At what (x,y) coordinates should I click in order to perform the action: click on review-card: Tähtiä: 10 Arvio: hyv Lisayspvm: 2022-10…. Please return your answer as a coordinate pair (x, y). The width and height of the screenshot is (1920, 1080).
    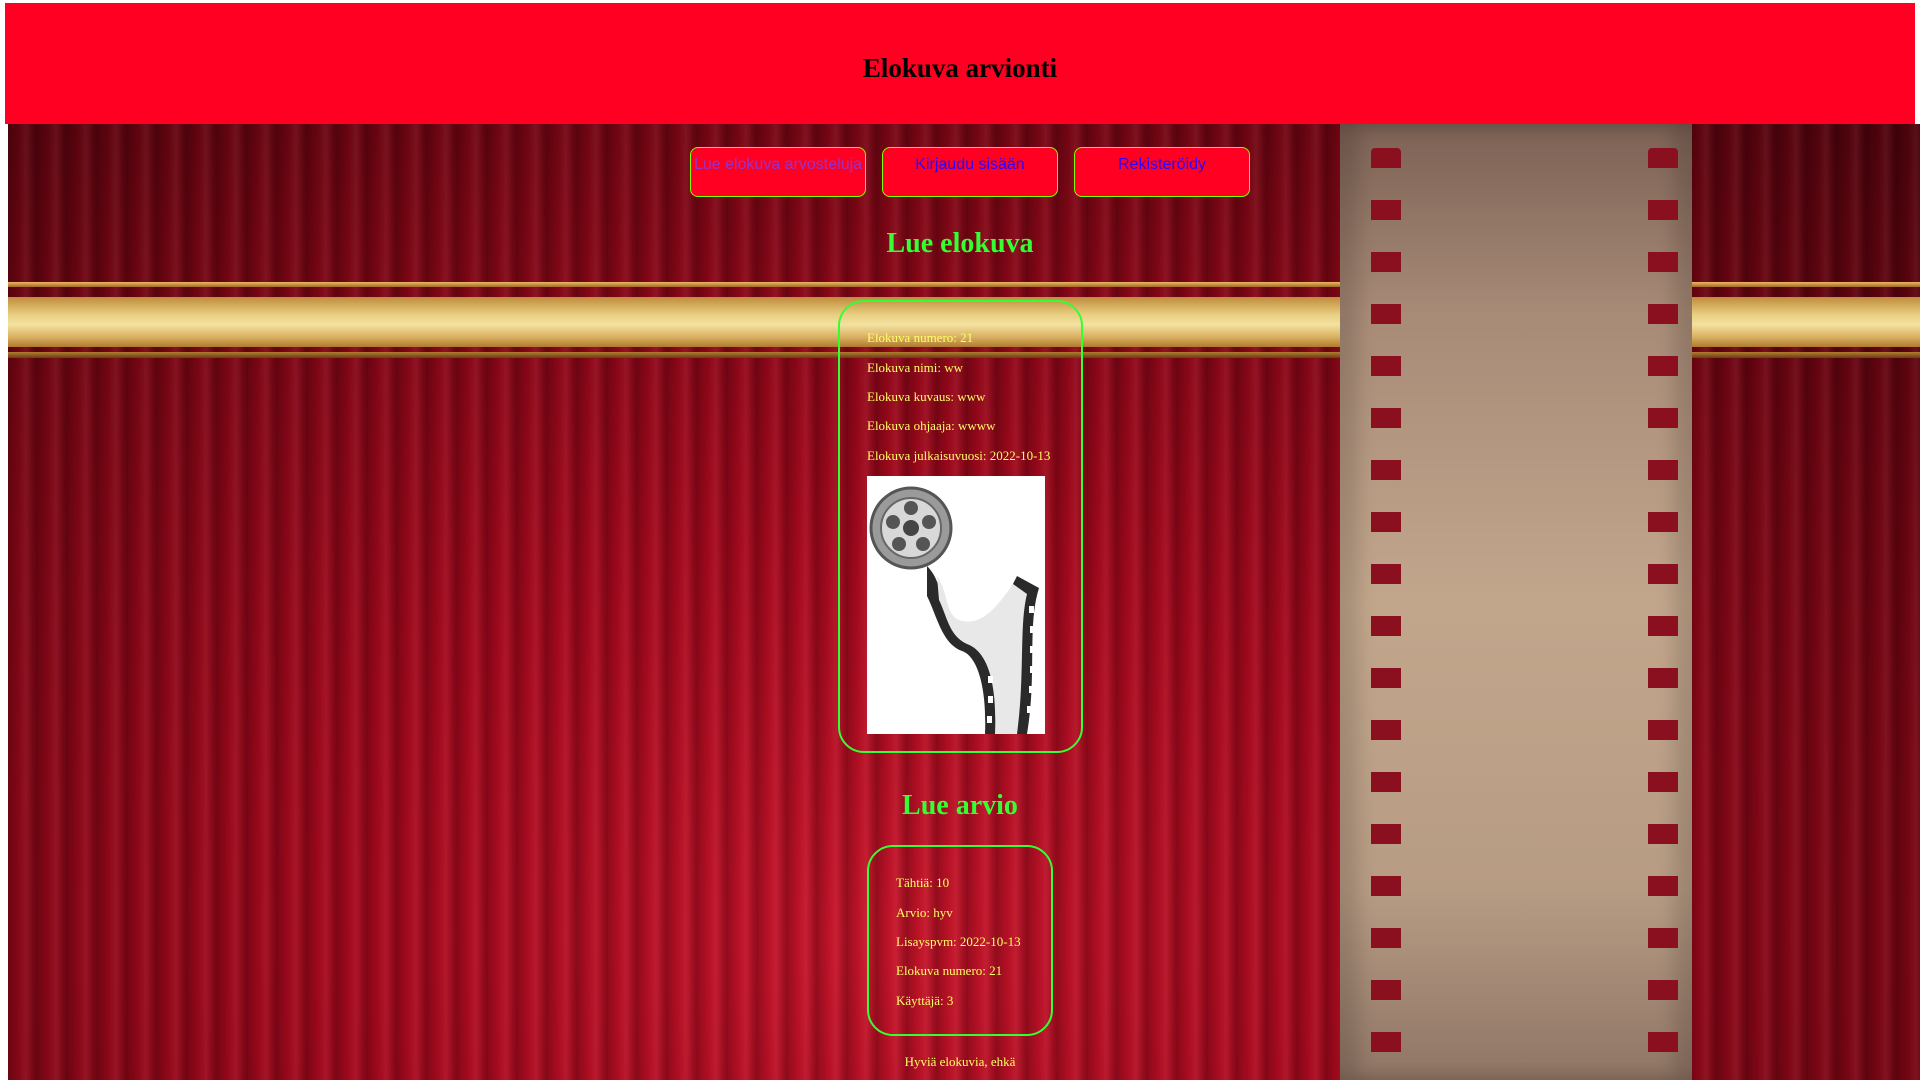
    Looking at the image, I should click on (960, 940).